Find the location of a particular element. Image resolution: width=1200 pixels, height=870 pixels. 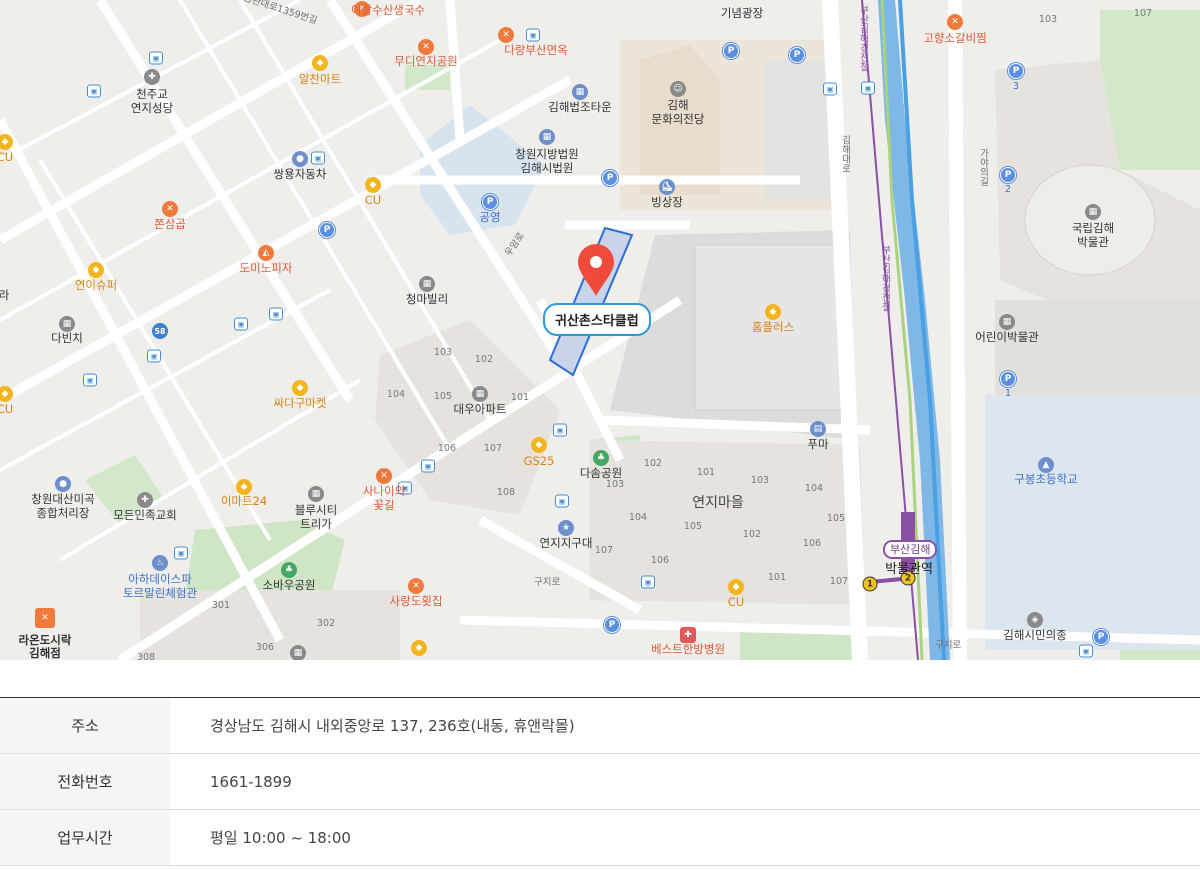

poi-label: 라 is located at coordinates (4, 295).